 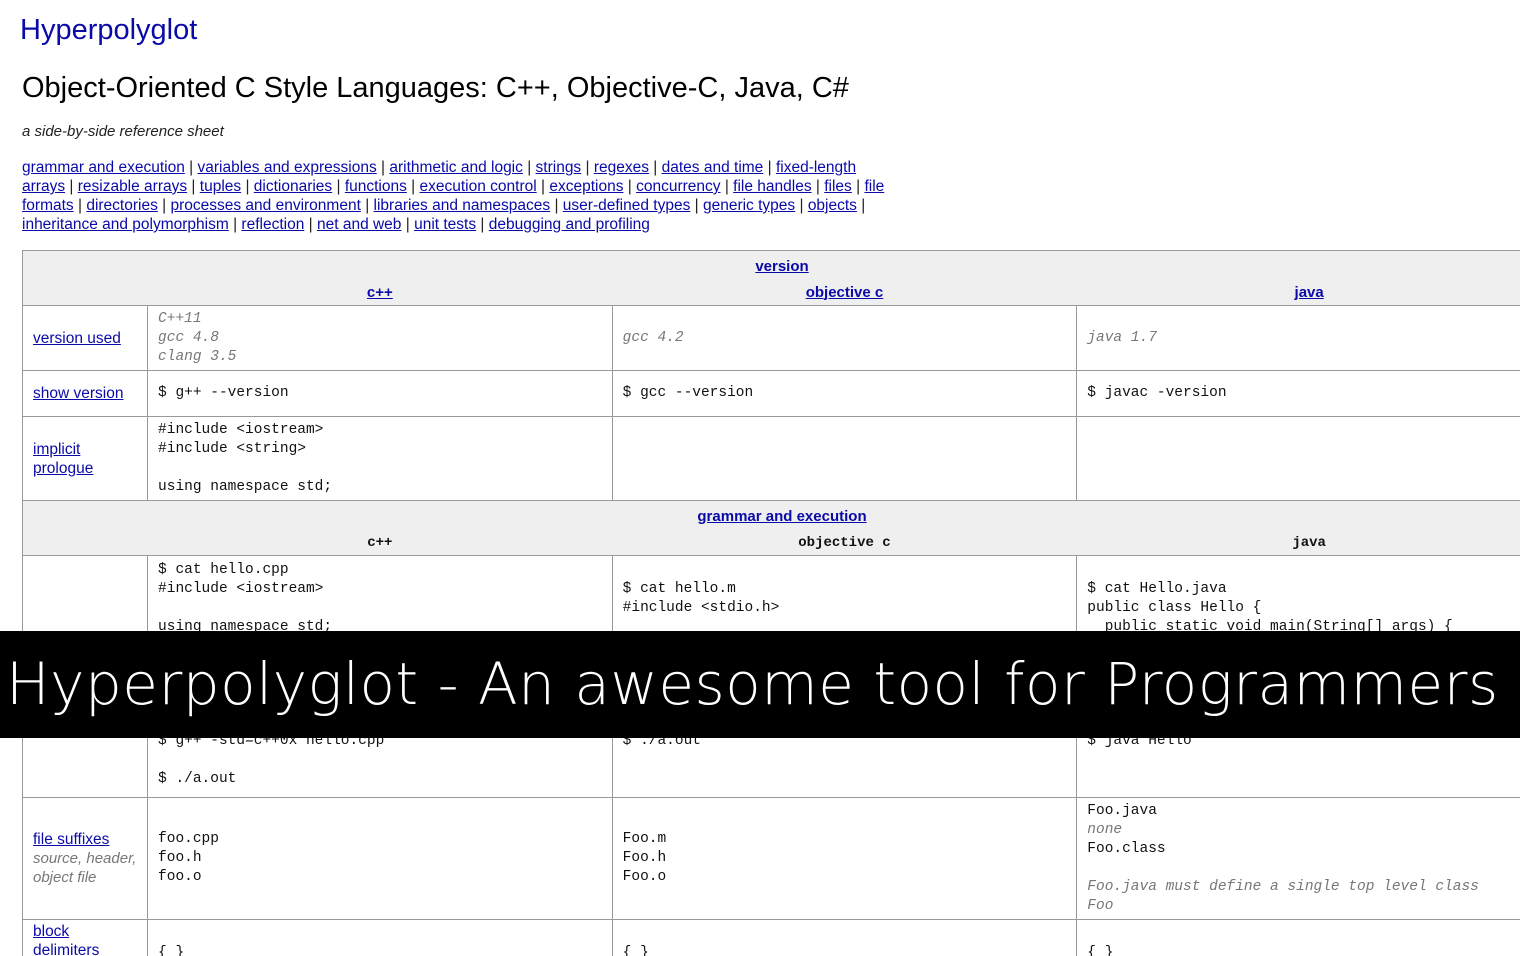 I want to click on cell-cpp-suffixes: foo.cpp foo.h foo.o, so click(x=188, y=858).